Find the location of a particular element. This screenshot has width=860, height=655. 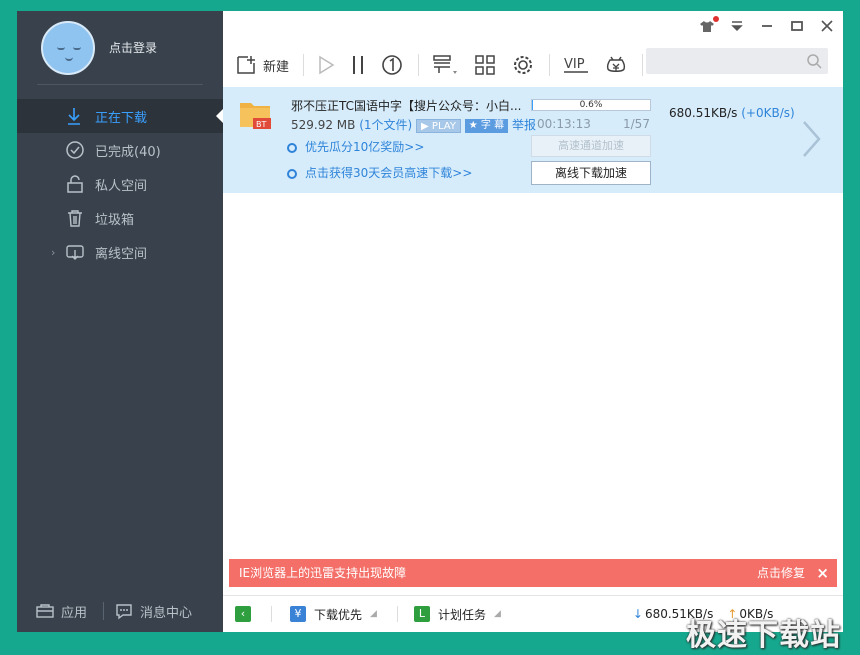

sort-button is located at coordinates (445, 65).